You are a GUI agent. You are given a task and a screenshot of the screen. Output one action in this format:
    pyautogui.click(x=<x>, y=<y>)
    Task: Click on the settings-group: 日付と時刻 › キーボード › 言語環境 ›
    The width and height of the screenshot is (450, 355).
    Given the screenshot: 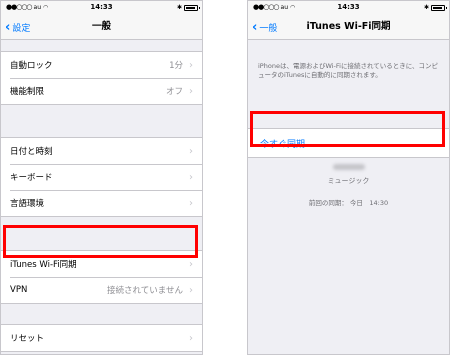 What is the action you would take?
    pyautogui.click(x=101, y=177)
    